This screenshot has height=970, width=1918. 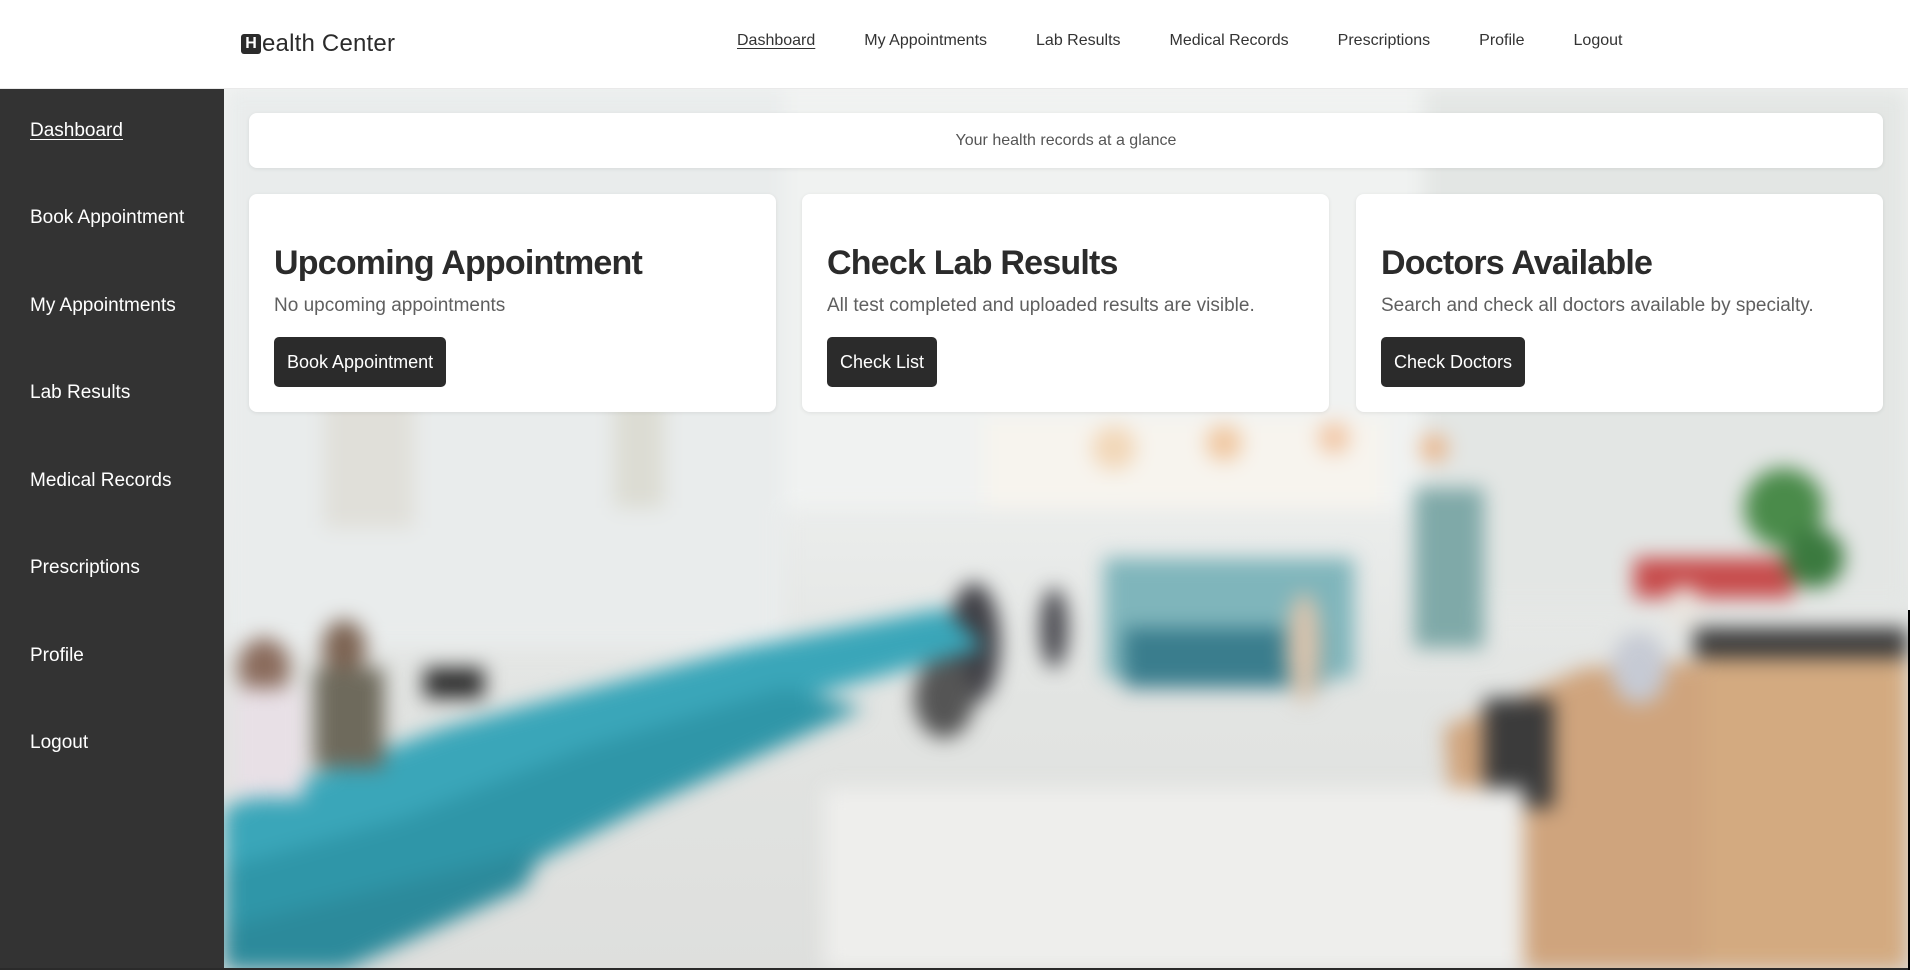 I want to click on scrollbar-edge, so click(x=1909, y=790).